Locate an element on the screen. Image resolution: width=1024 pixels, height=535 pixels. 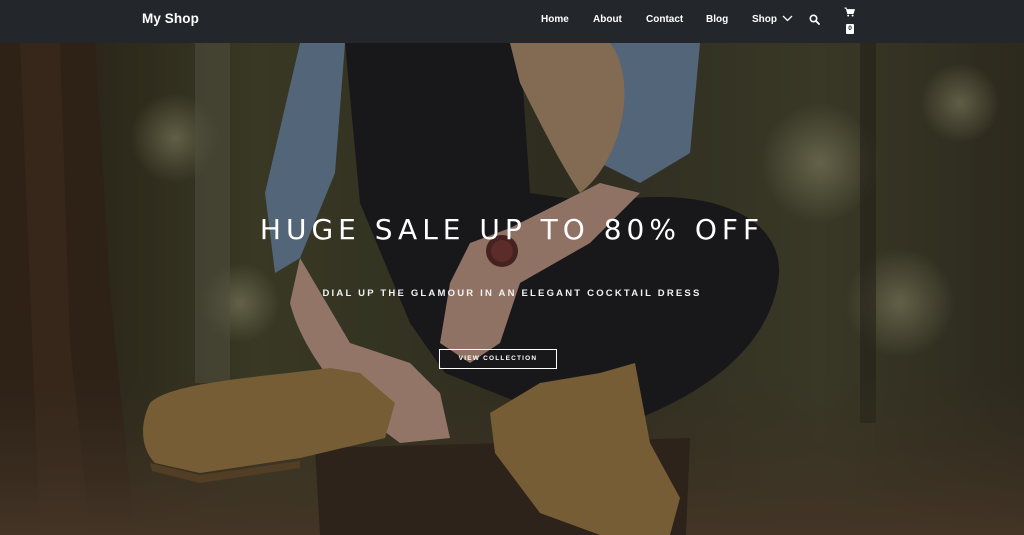
nav-blog: Blog is located at coordinates (717, 19).